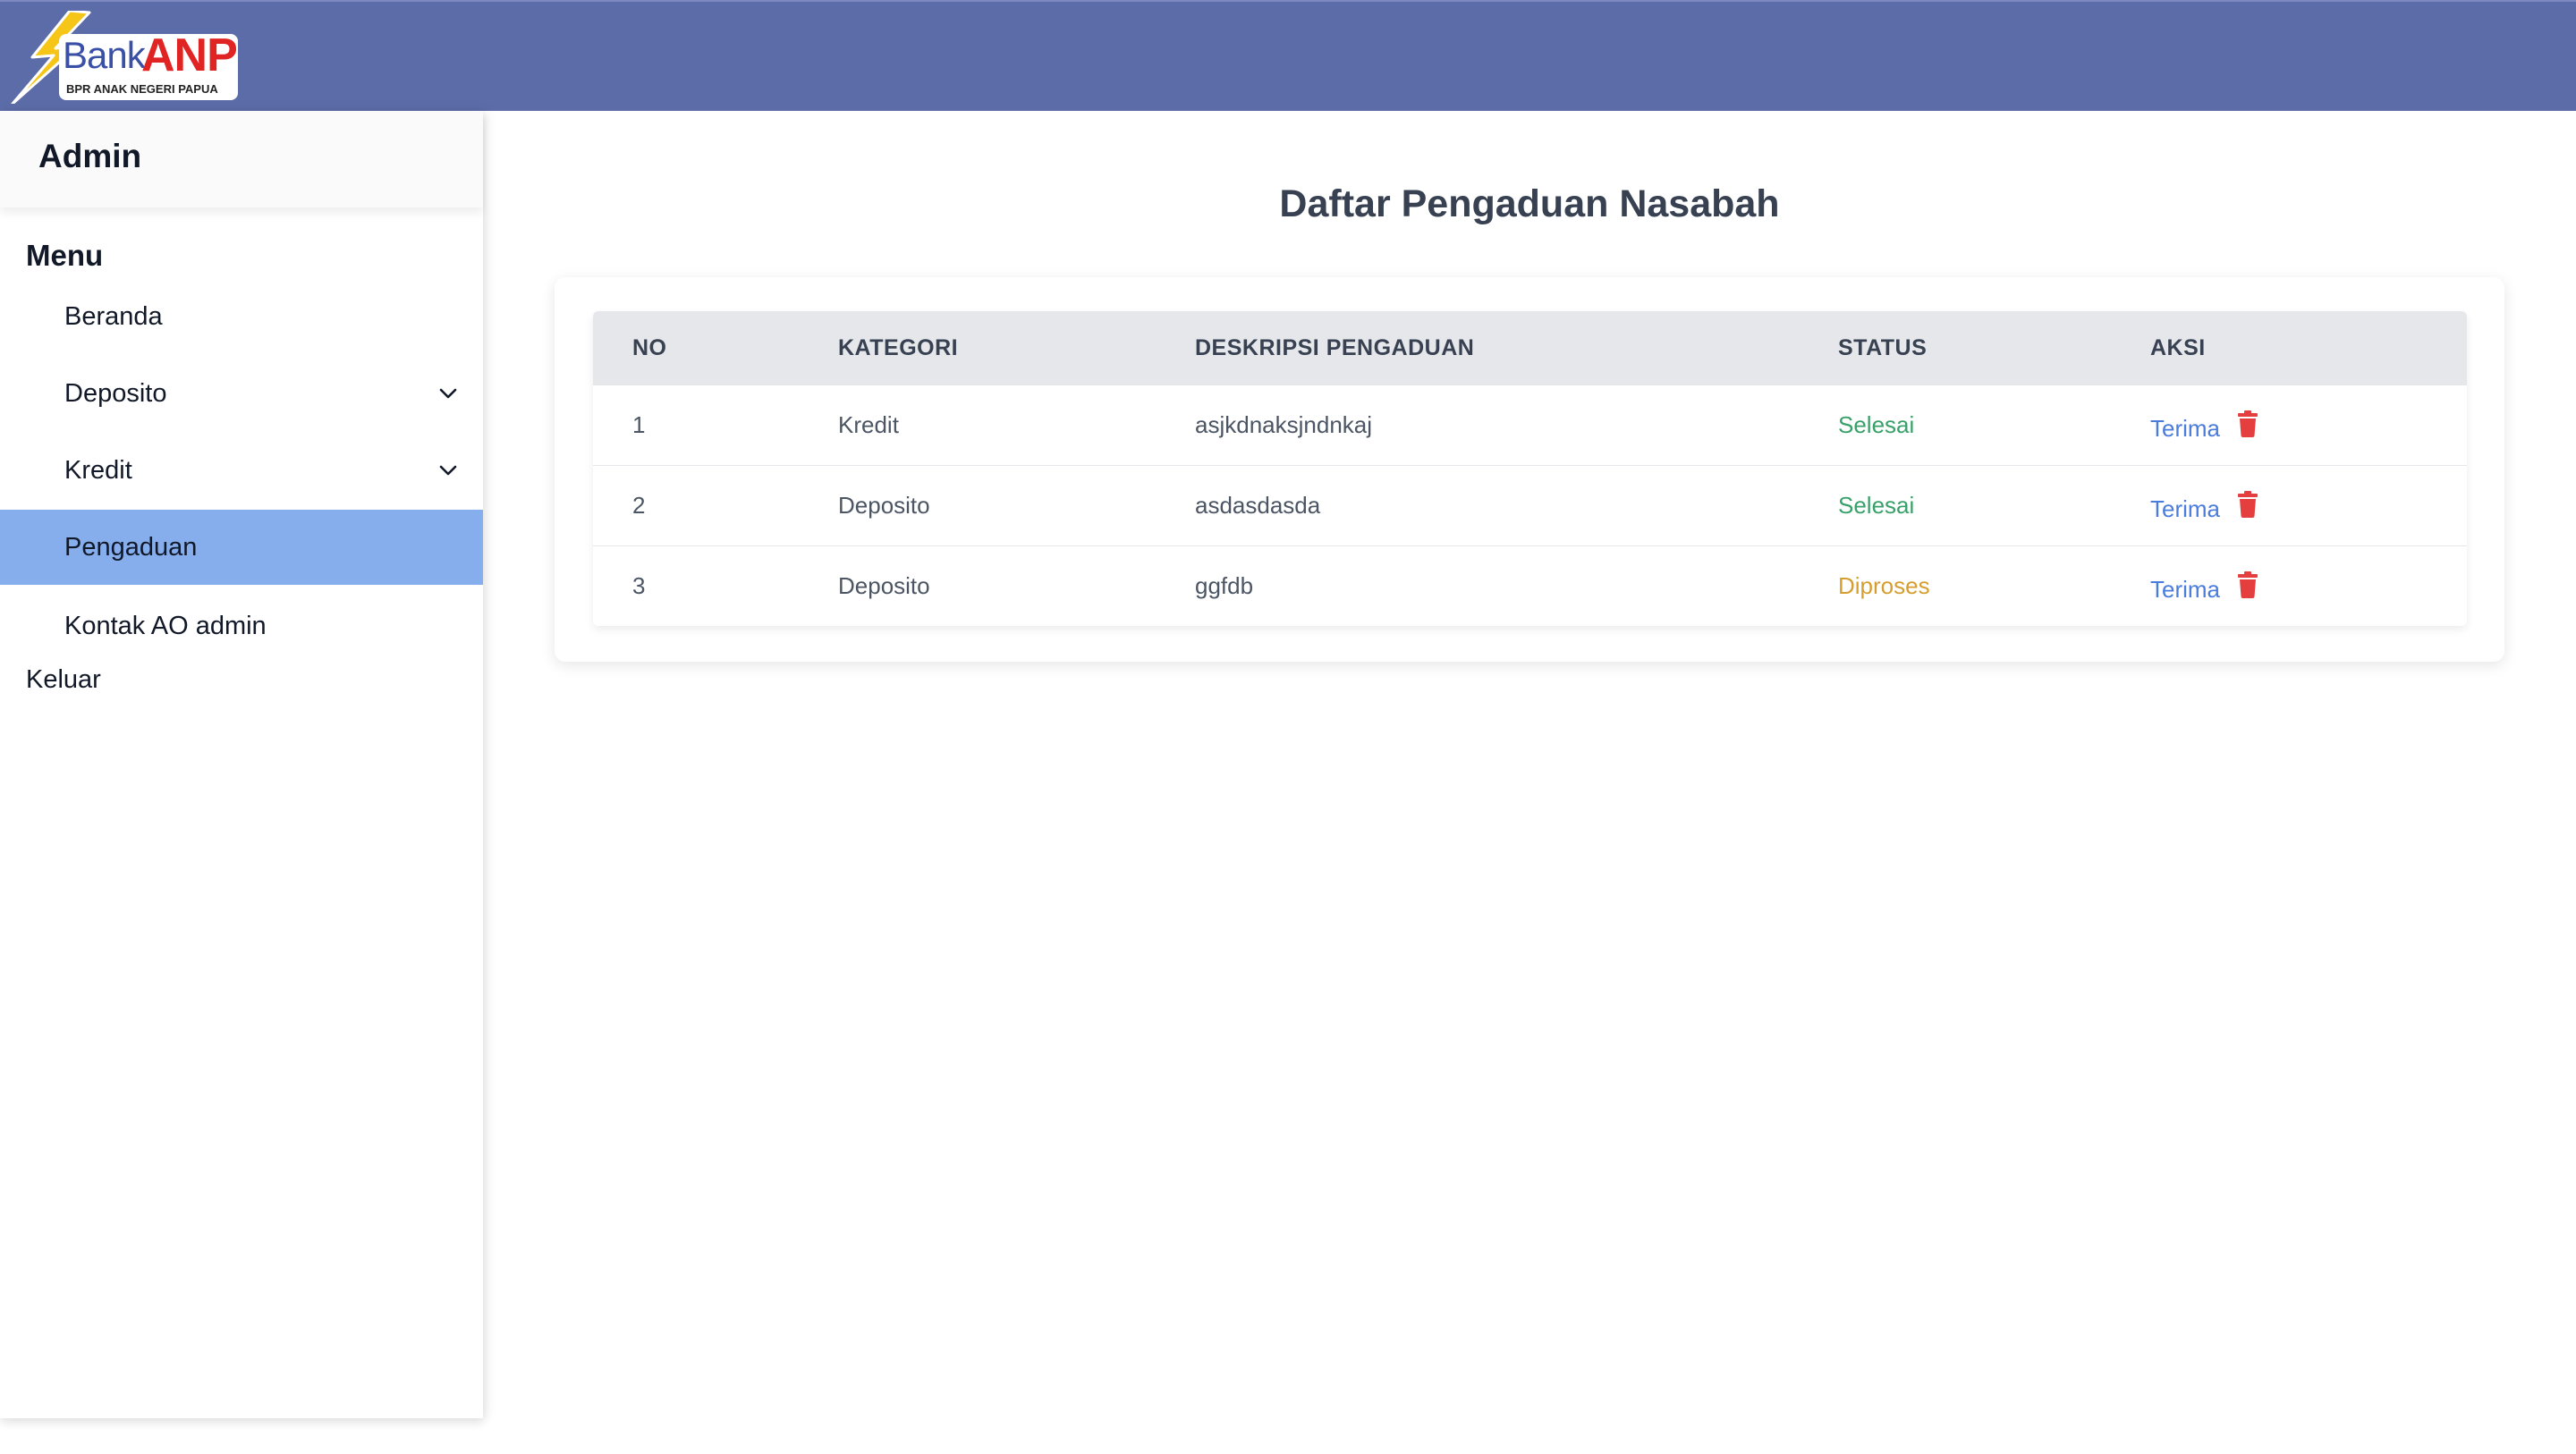 Image resolution: width=2576 pixels, height=1454 pixels. I want to click on table-row: 3 Deposito ggfdb Diproses Terima, so click(1530, 585).